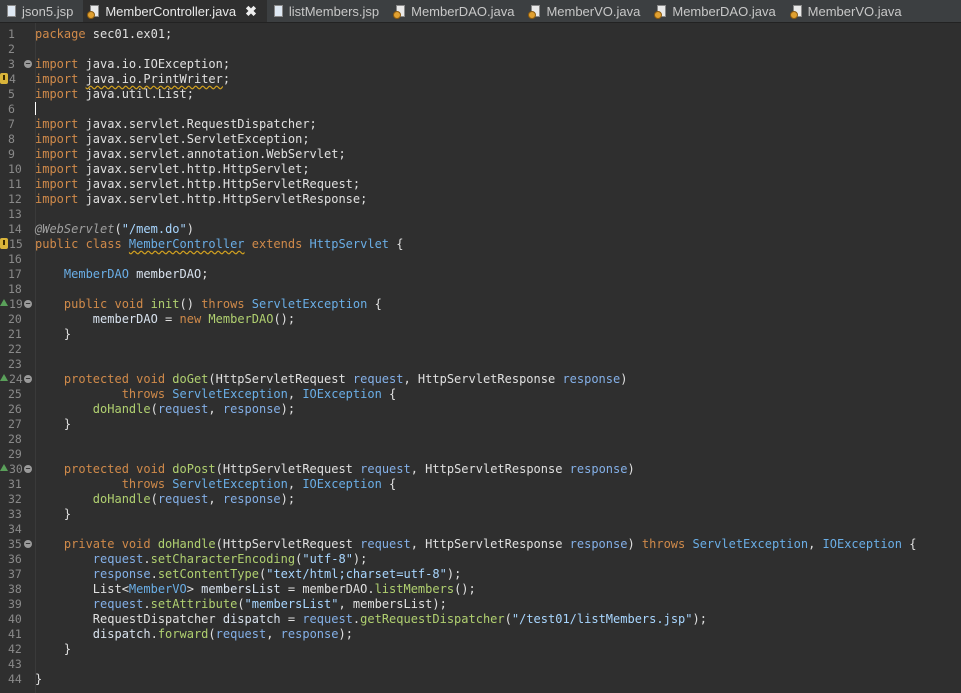  What do you see at coordinates (175, 11) in the screenshot?
I see `tab-membercontroller-java: MemberController.java ✖` at bounding box center [175, 11].